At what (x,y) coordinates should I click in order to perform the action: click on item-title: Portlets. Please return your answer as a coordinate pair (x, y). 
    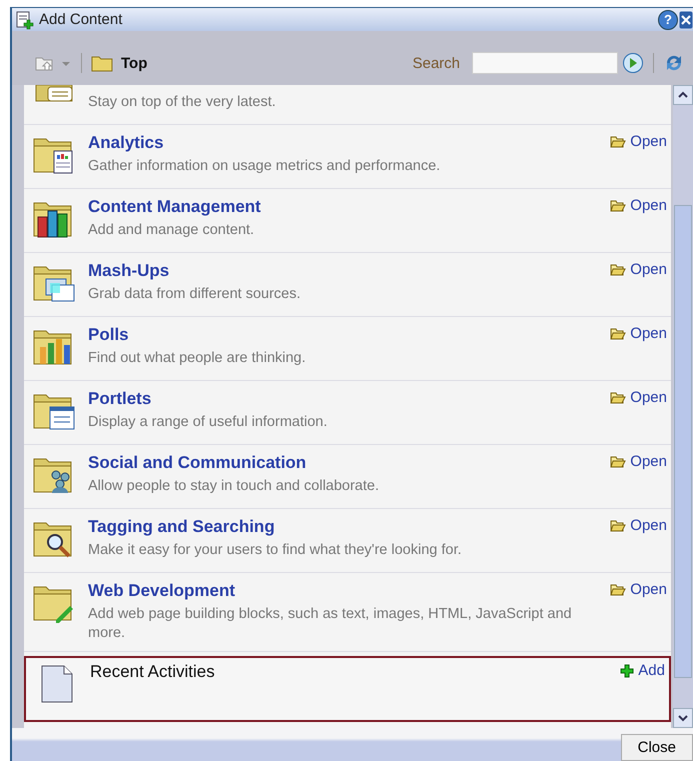
    Looking at the image, I should click on (120, 399).